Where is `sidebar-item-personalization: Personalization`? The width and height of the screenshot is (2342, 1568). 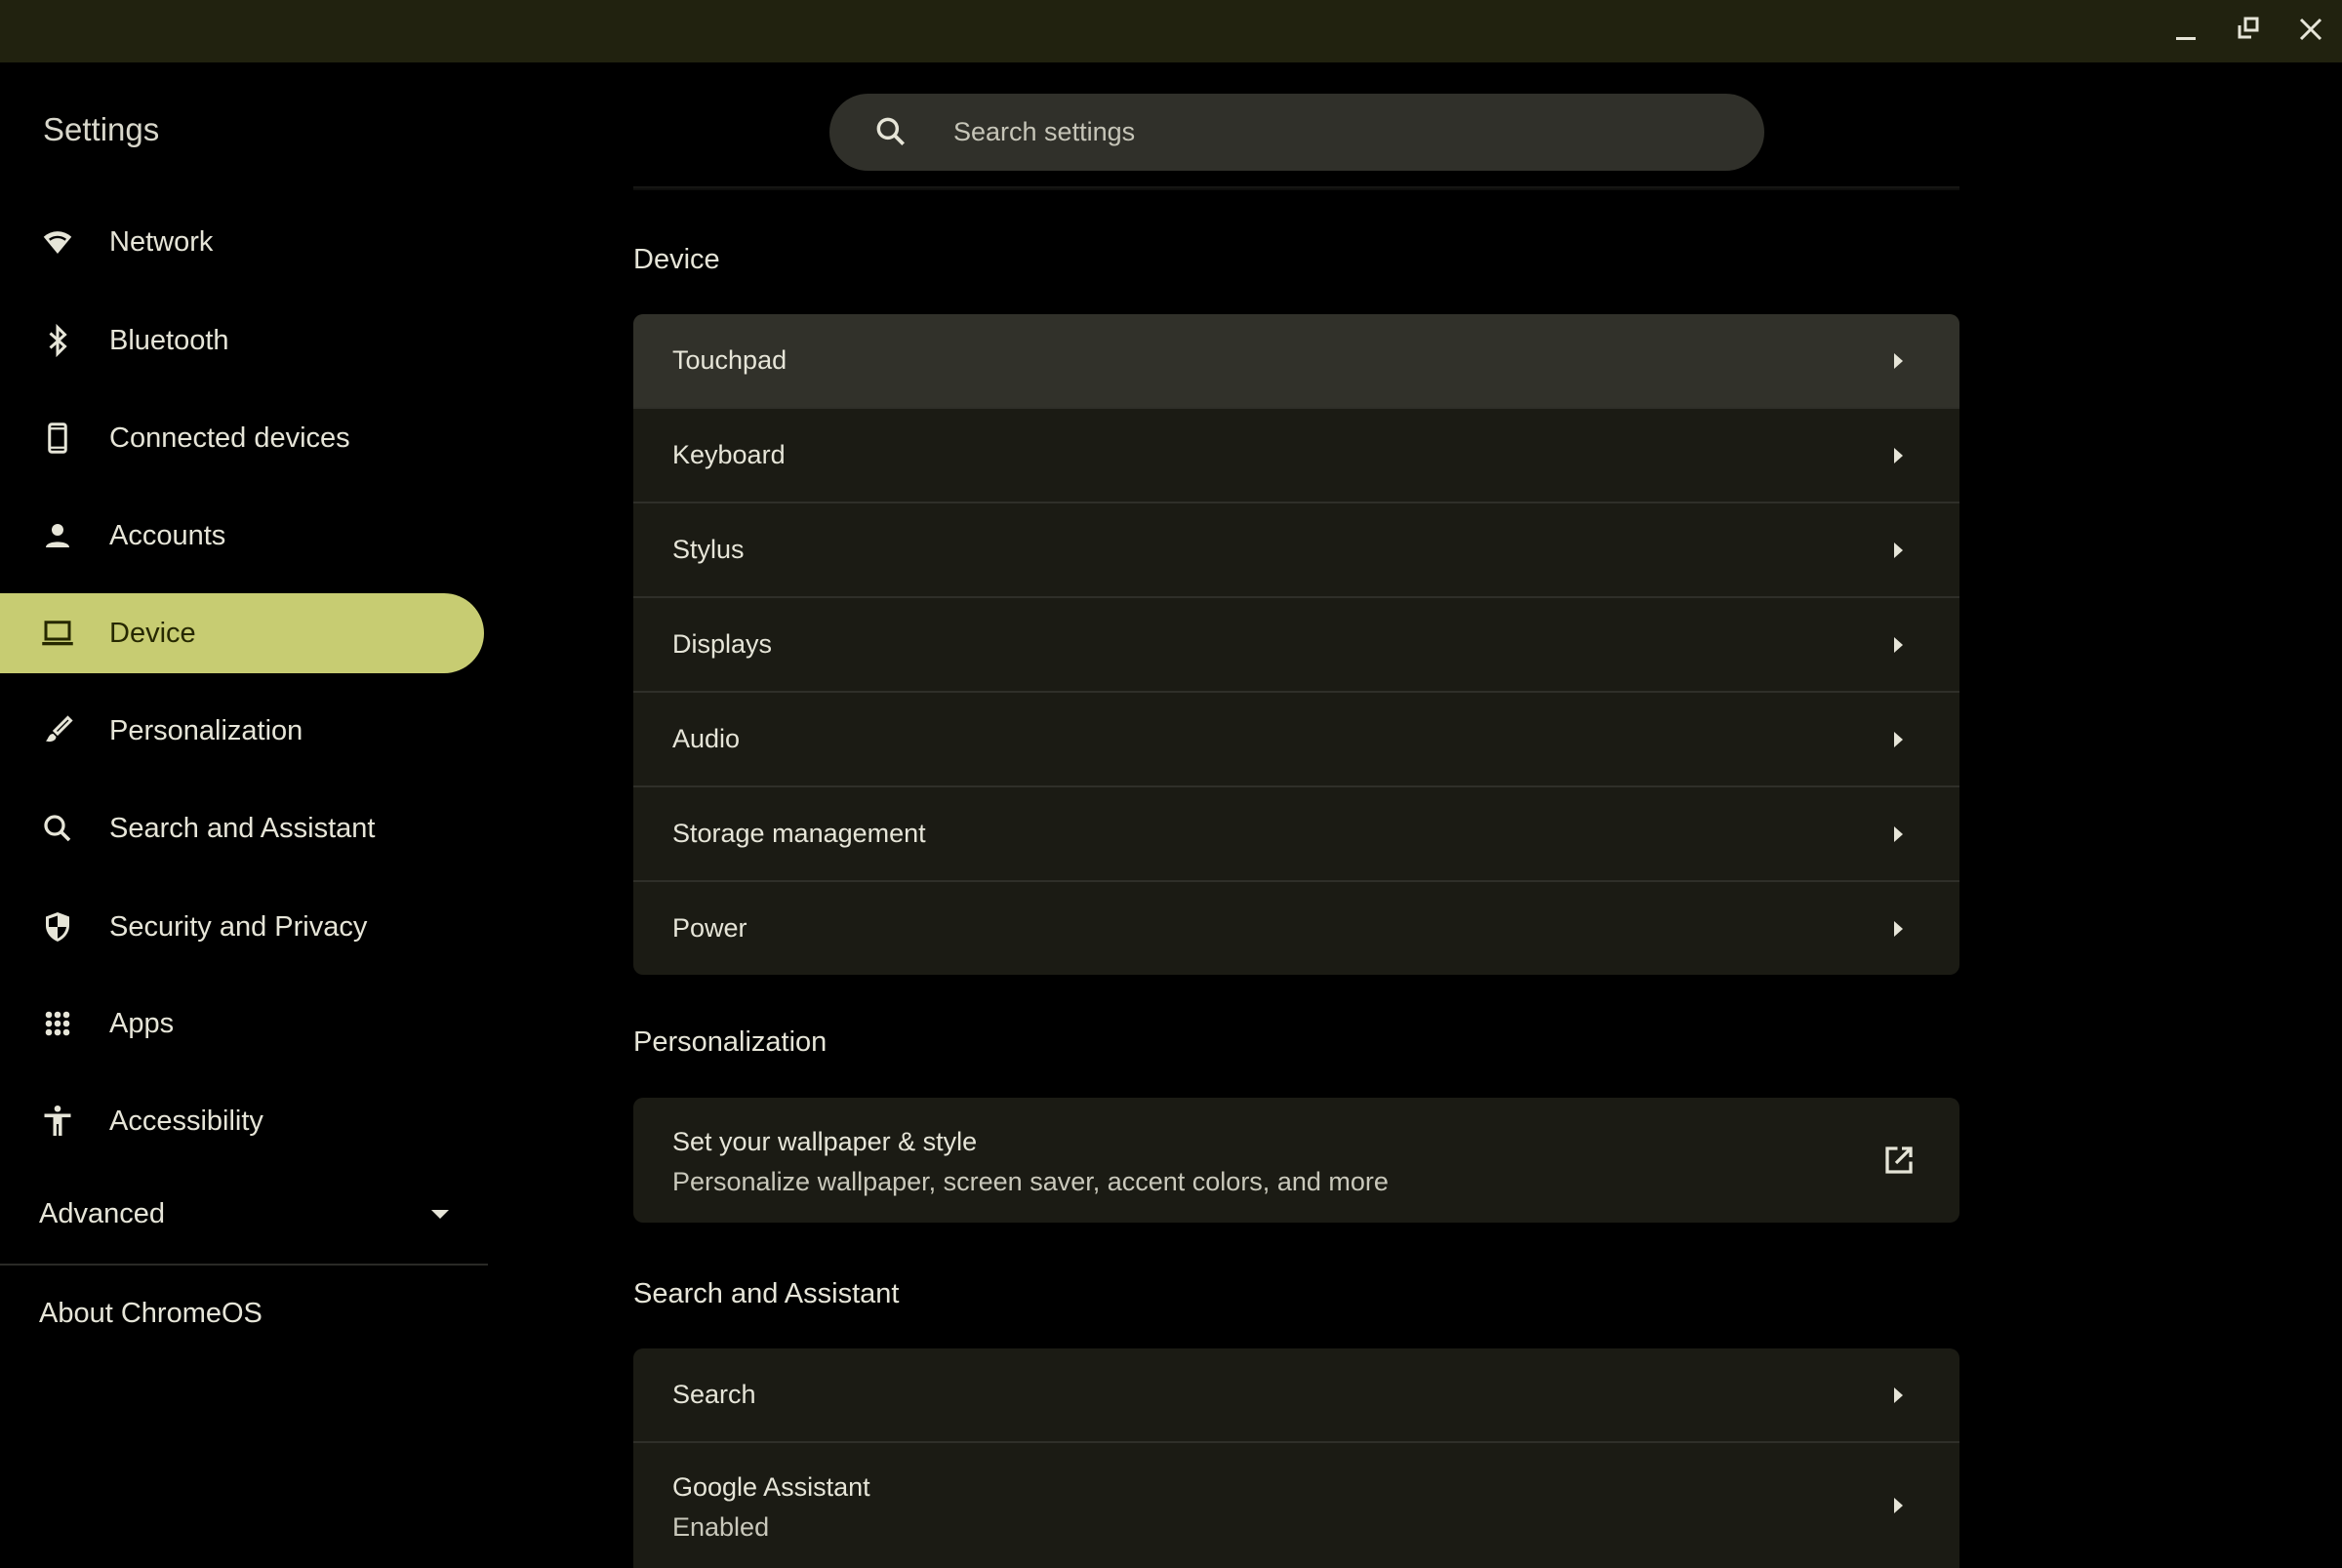
sidebar-item-personalization: Personalization is located at coordinates (242, 731).